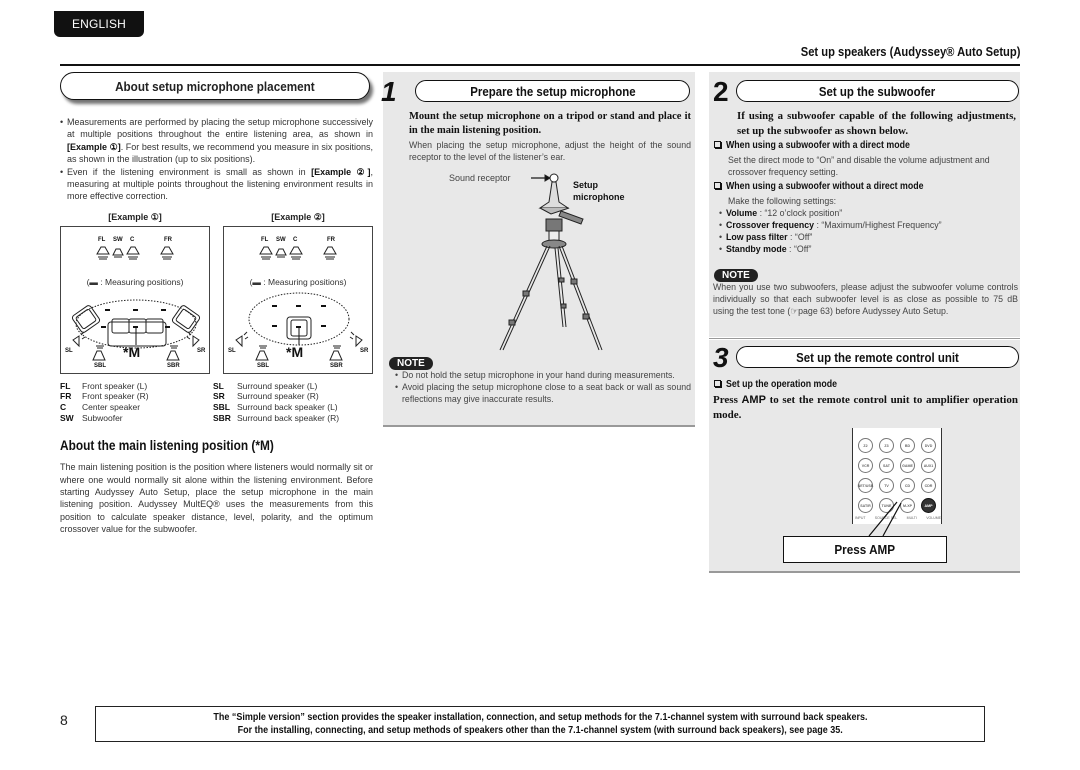 This screenshot has height=770, width=1080. What do you see at coordinates (554, 195) in the screenshot?
I see `microphone-body` at bounding box center [554, 195].